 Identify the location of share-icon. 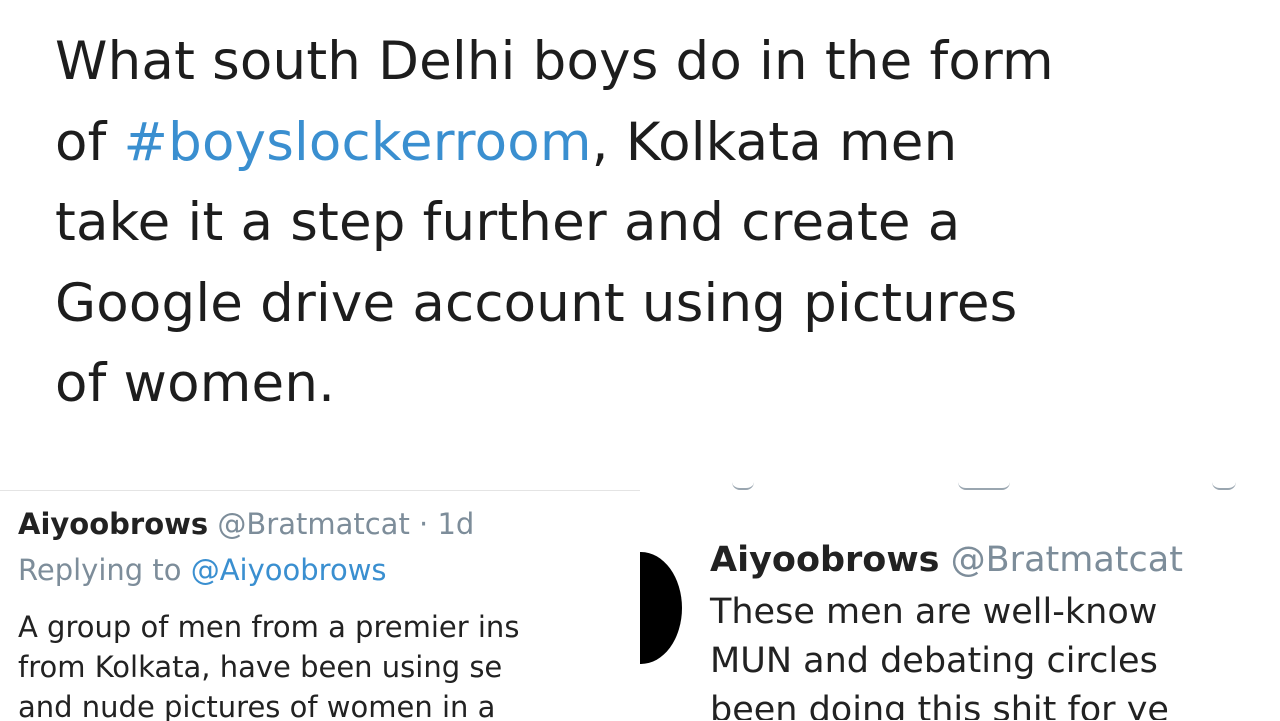
(1224, 485).